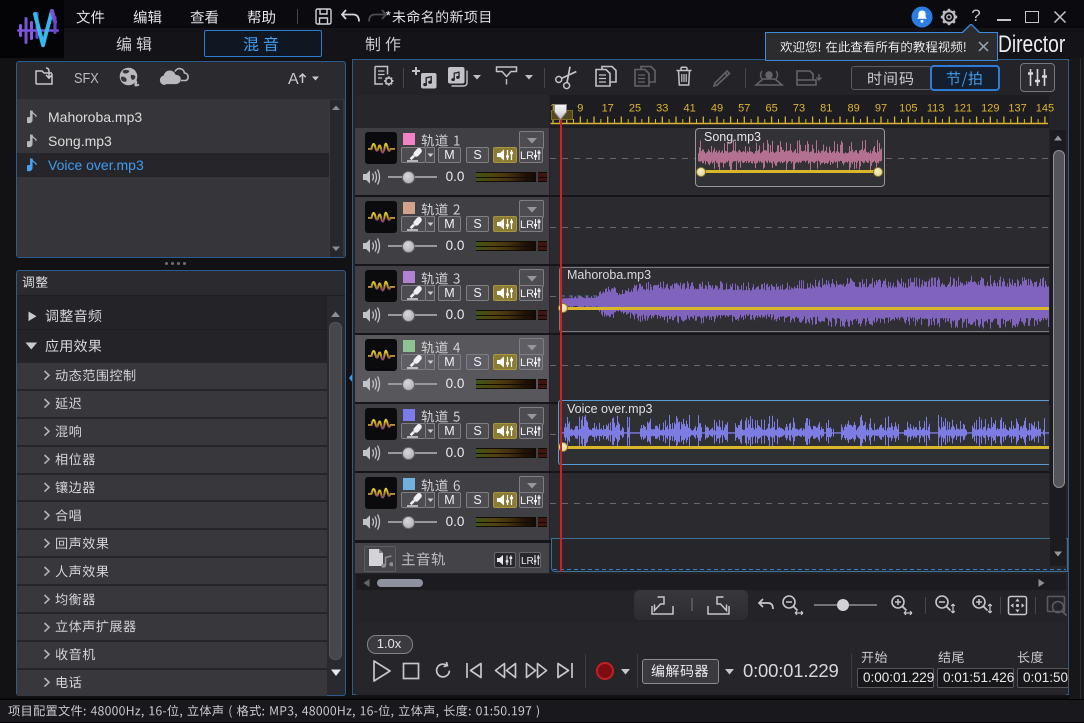 This screenshot has height=723, width=1084. Describe the element at coordinates (293, 79) in the screenshot. I see `svg-text: A` at that location.